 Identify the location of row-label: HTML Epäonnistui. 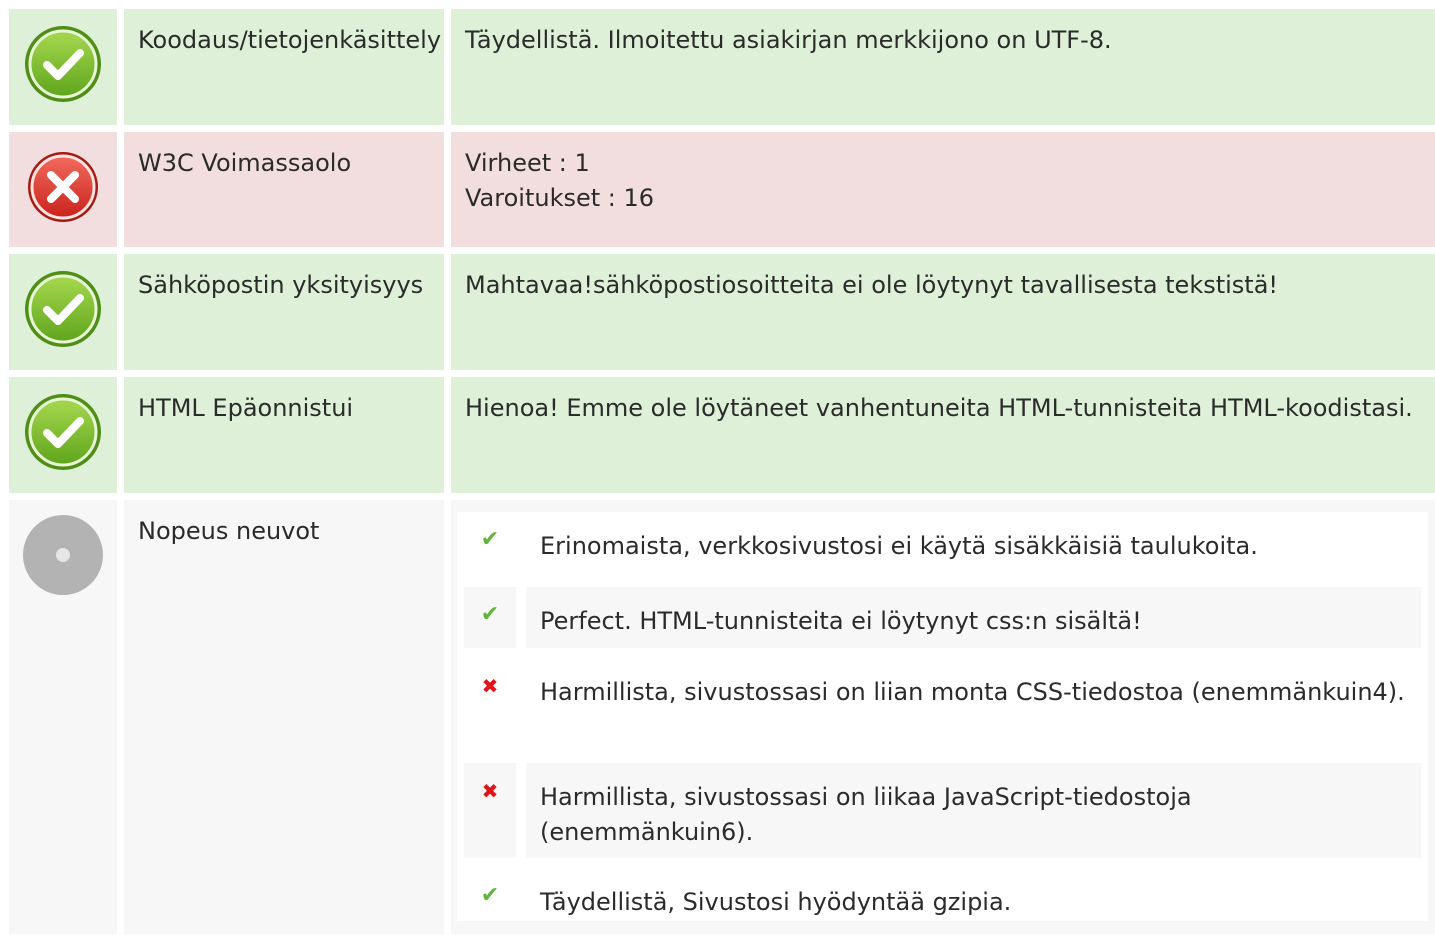
(284, 435).